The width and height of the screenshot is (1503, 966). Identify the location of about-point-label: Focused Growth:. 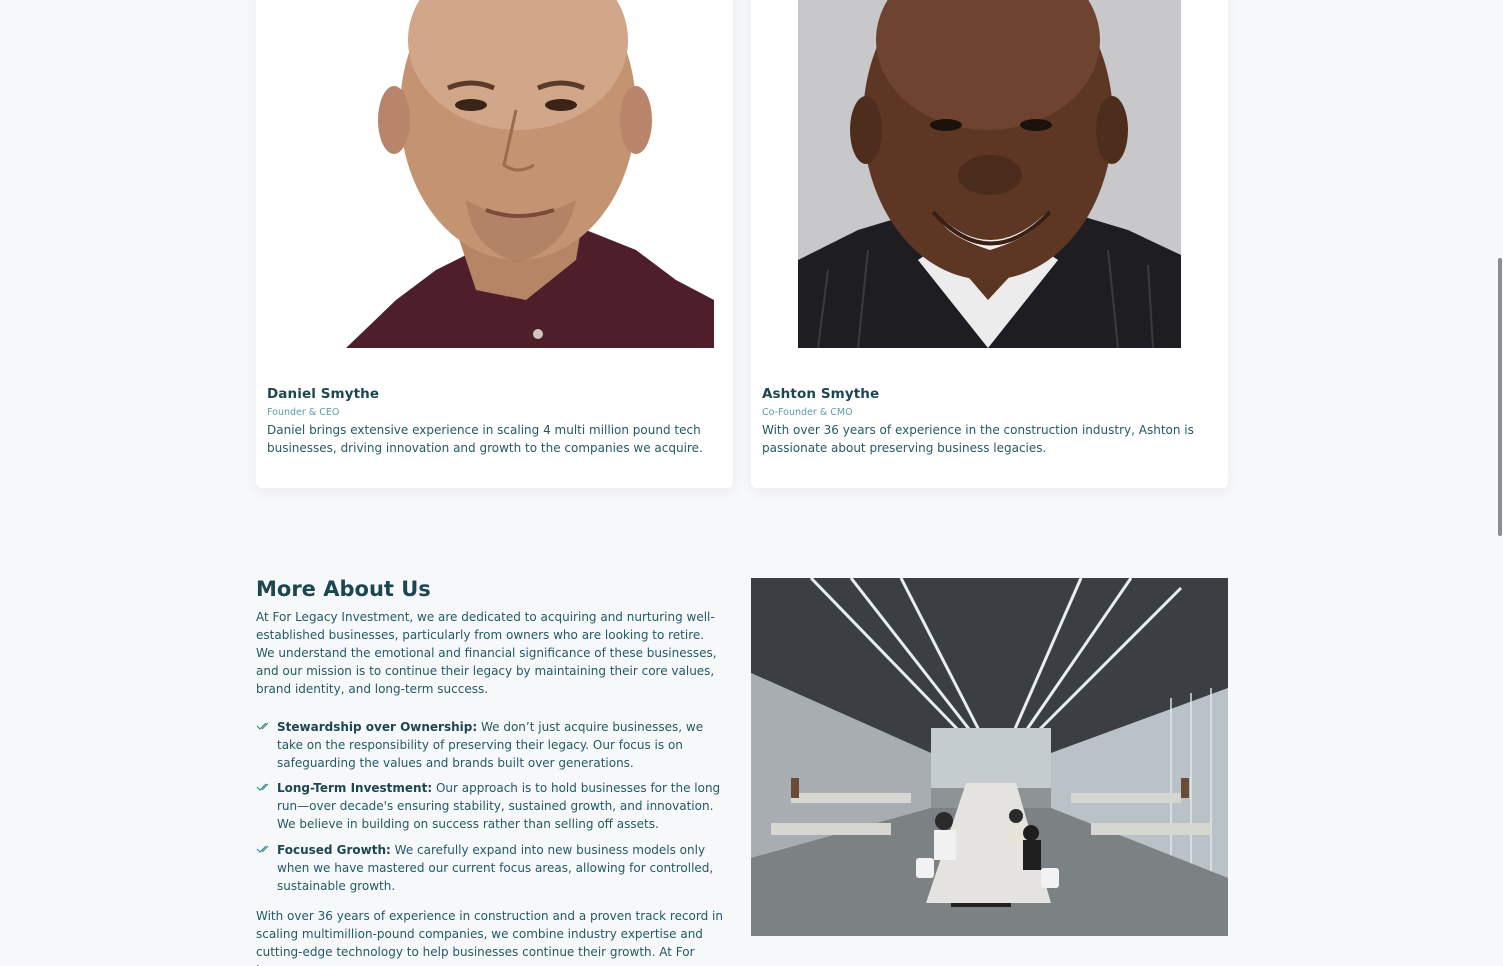
(334, 850).